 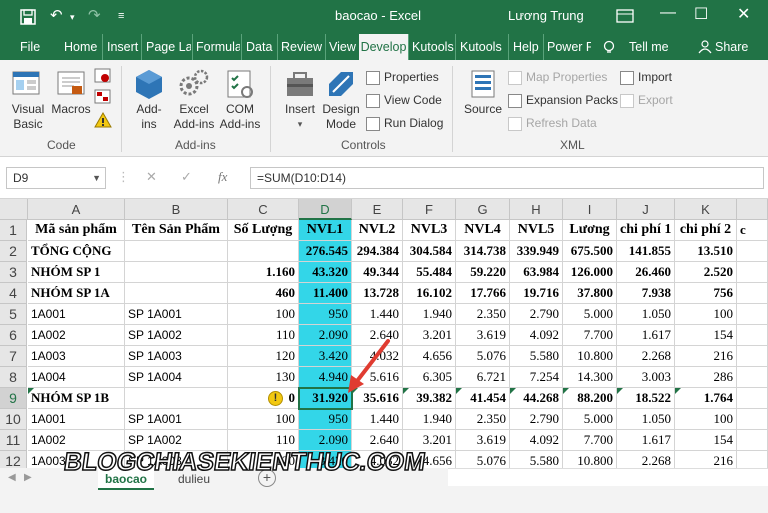 I want to click on cell-c2, so click(x=263, y=251).